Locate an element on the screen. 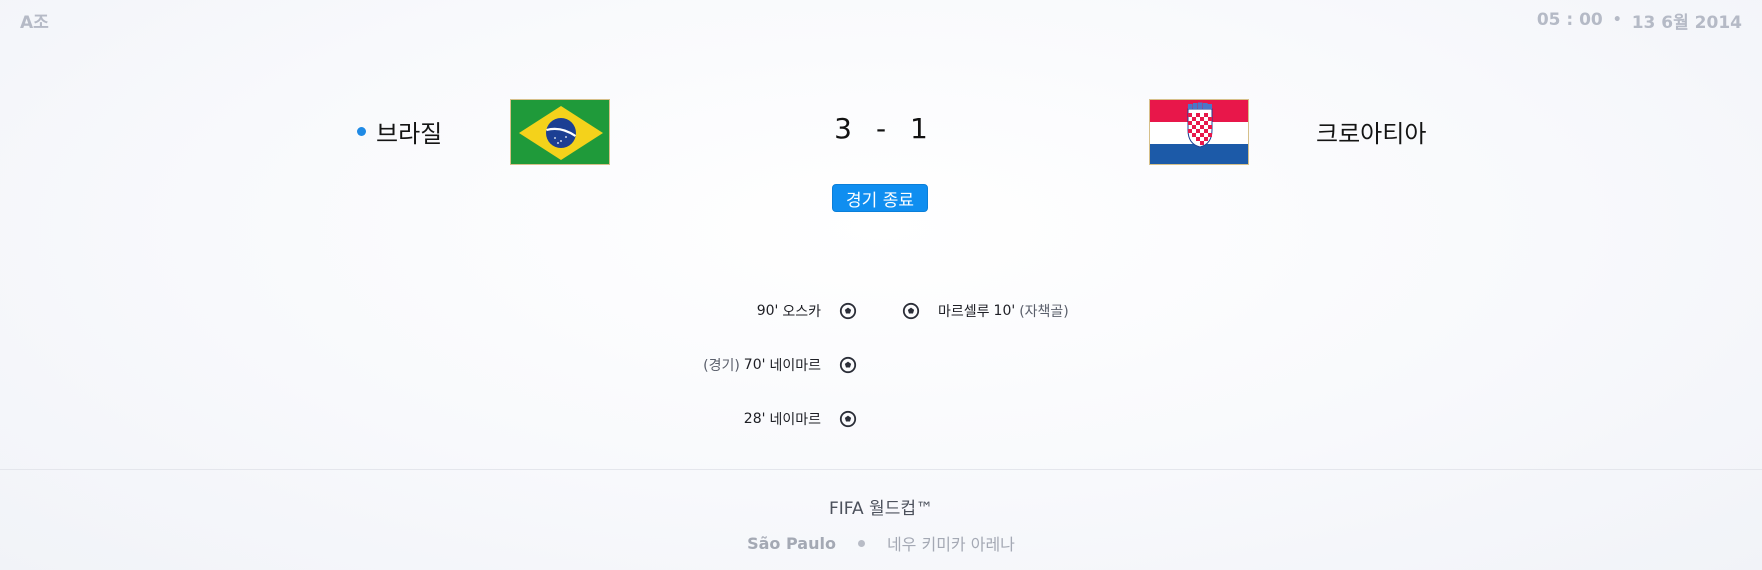 This screenshot has height=570, width=1762. home-score: 3 is located at coordinates (843, 128).